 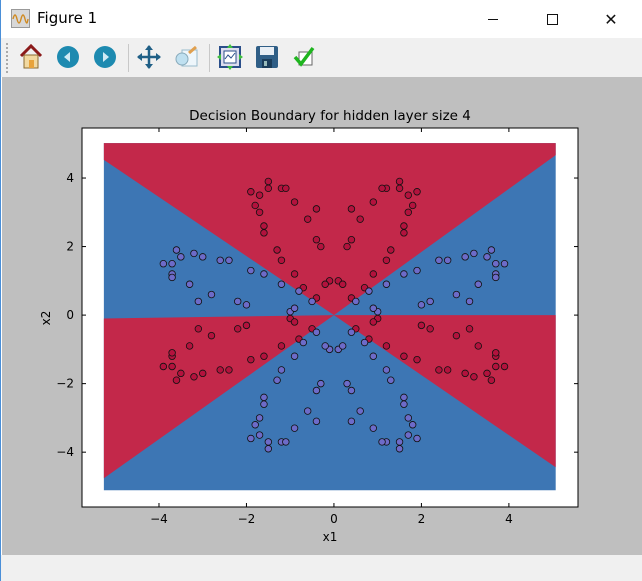 What do you see at coordinates (186, 57) in the screenshot?
I see `zoom-button` at bounding box center [186, 57].